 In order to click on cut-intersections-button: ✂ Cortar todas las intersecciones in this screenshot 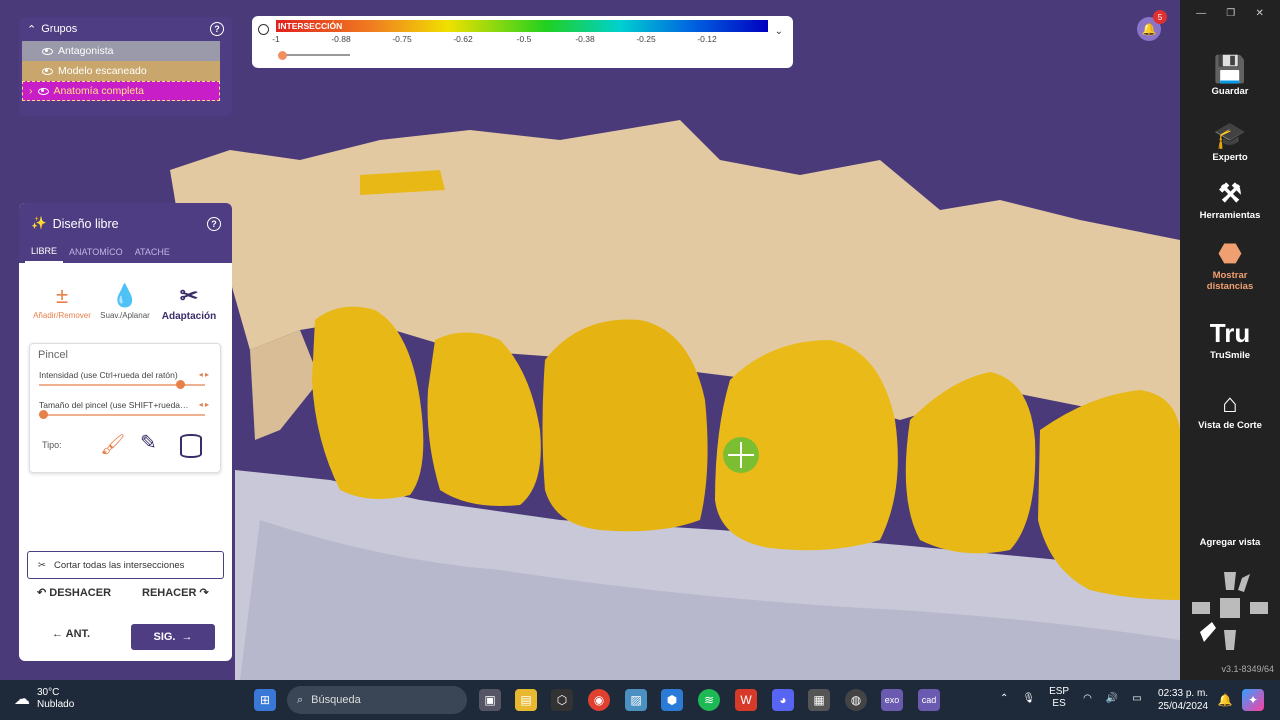, I will do `click(125, 565)`.